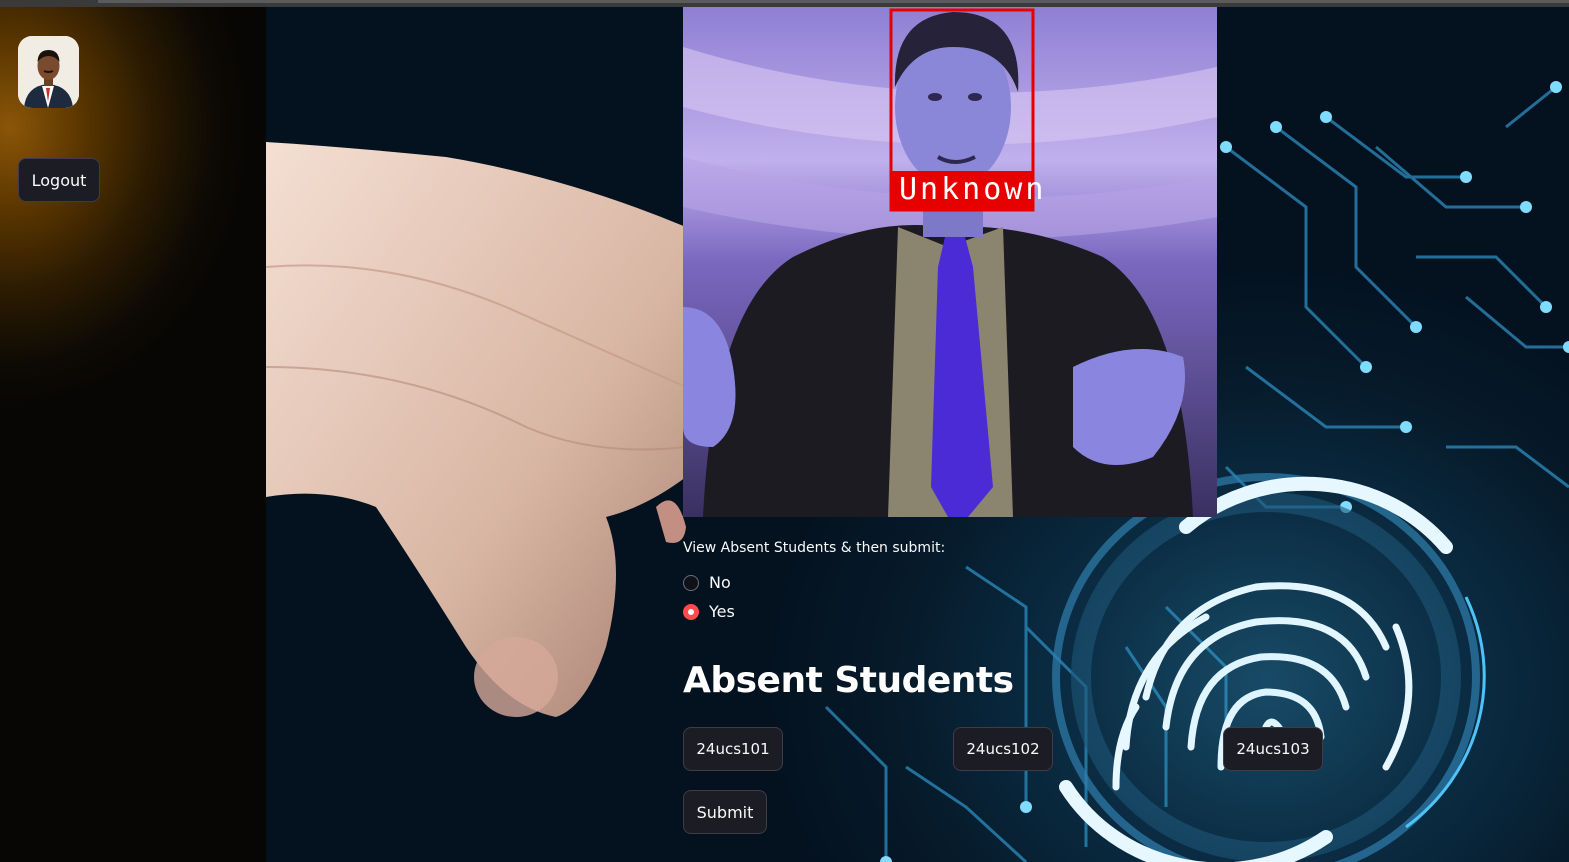 This screenshot has height=862, width=1569. What do you see at coordinates (1003, 749) in the screenshot?
I see `student-button-24ucs102: 24ucs102` at bounding box center [1003, 749].